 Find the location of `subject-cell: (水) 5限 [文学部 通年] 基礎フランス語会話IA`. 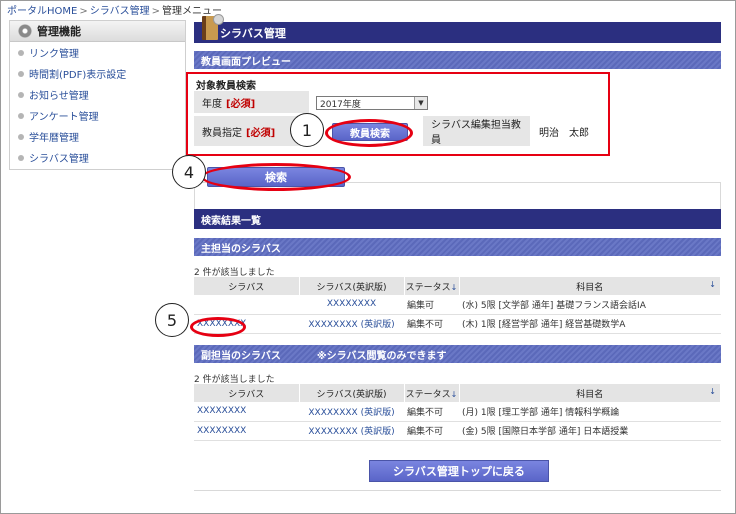

subject-cell: (水) 5限 [文学部 通年] 基礎フランス語会話IA is located at coordinates (590, 305).